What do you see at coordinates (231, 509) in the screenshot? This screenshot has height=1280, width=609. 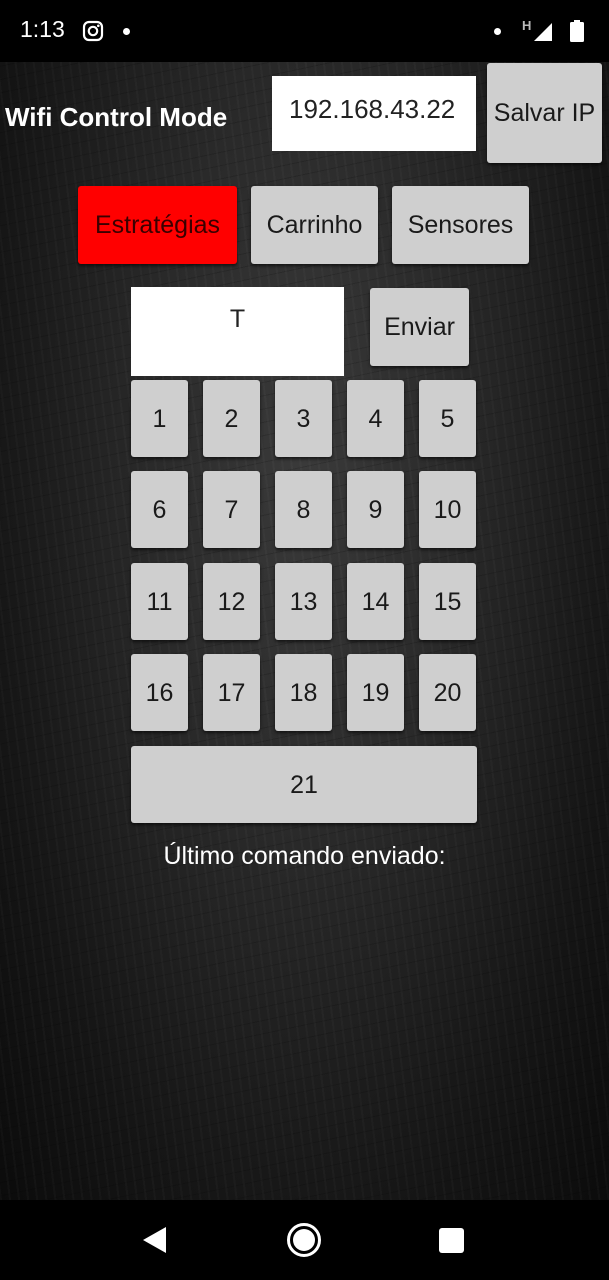 I see `keypad-button-7: 7` at bounding box center [231, 509].